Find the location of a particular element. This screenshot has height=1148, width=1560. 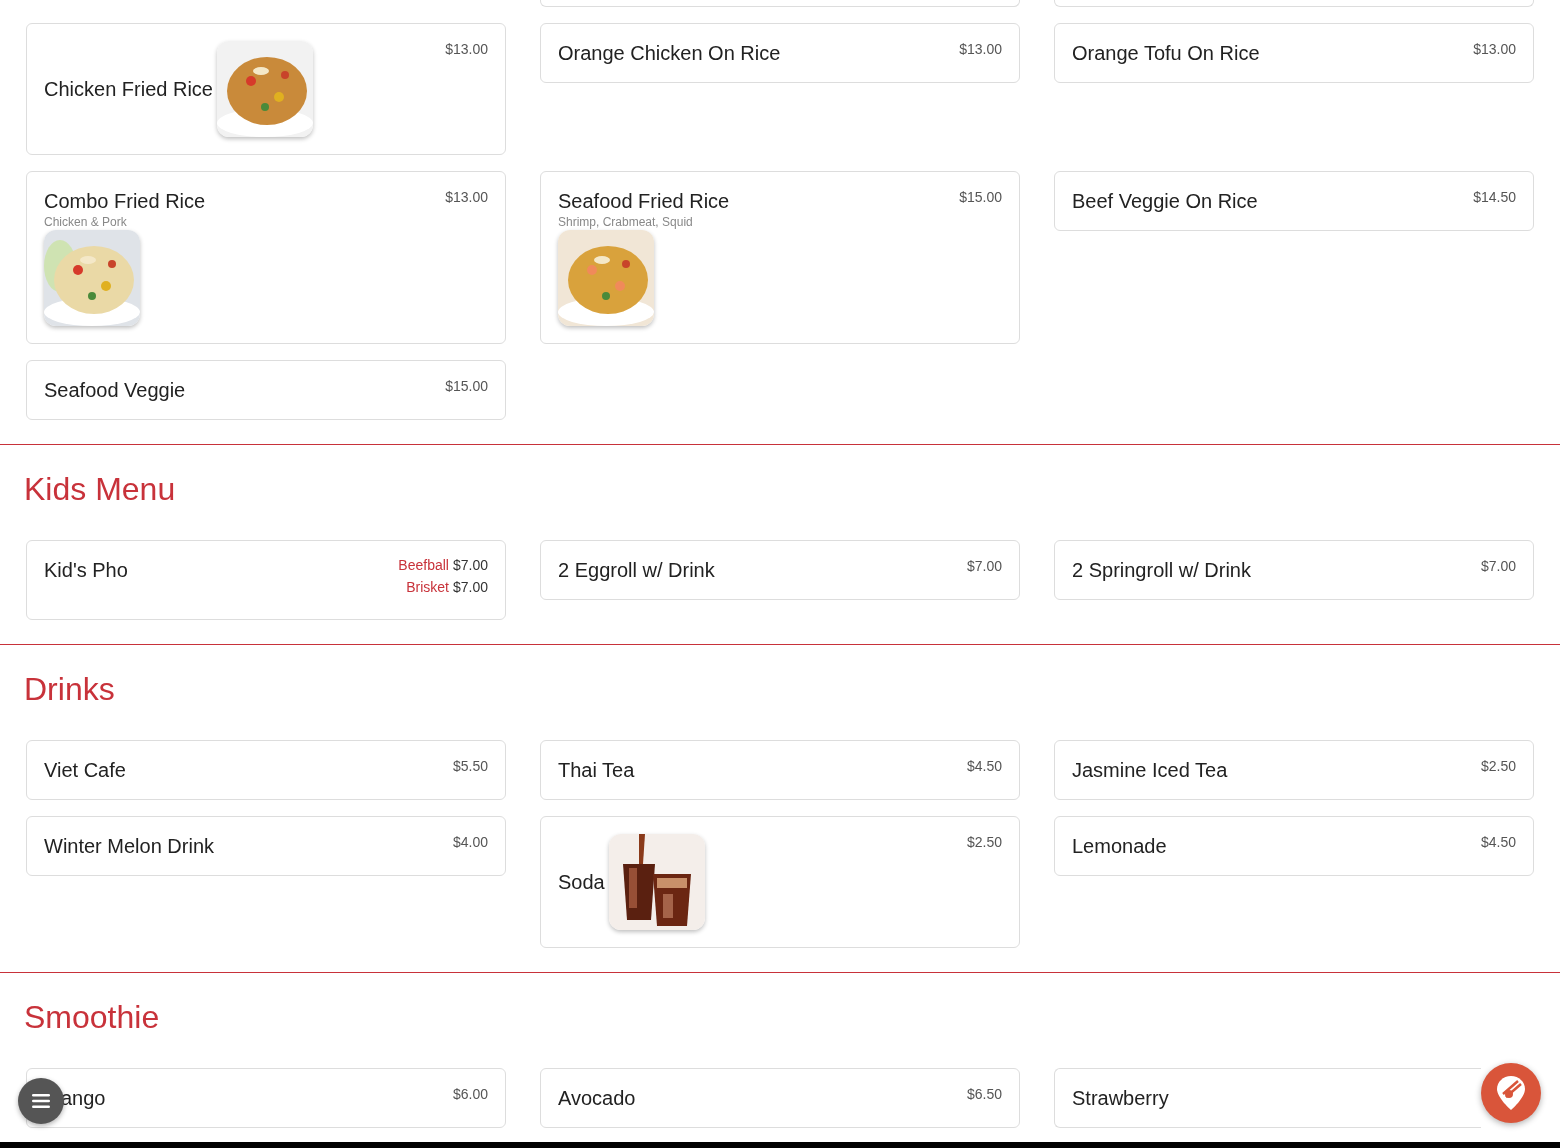

menu-item-card: Viet Cafe $5.50 is located at coordinates (266, 770).